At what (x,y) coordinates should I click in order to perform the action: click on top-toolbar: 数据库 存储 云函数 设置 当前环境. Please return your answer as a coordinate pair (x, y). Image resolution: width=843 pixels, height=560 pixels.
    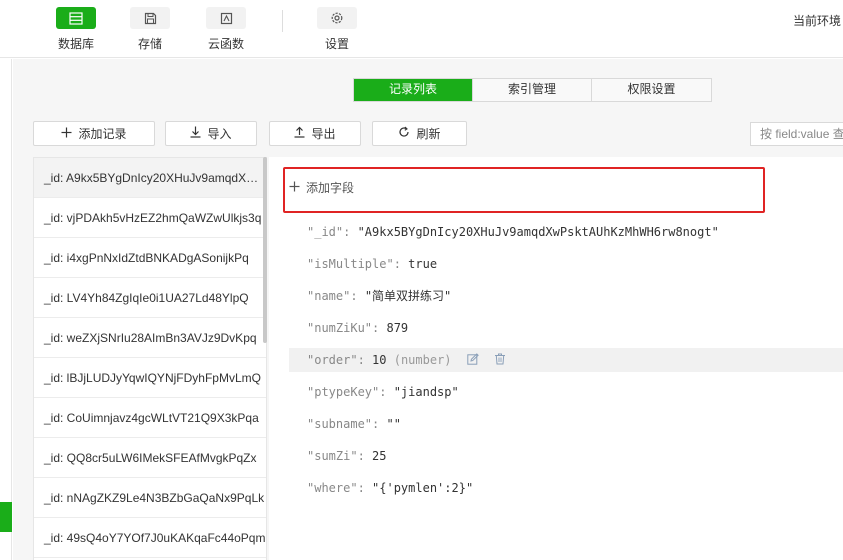
    Looking at the image, I should click on (421, 29).